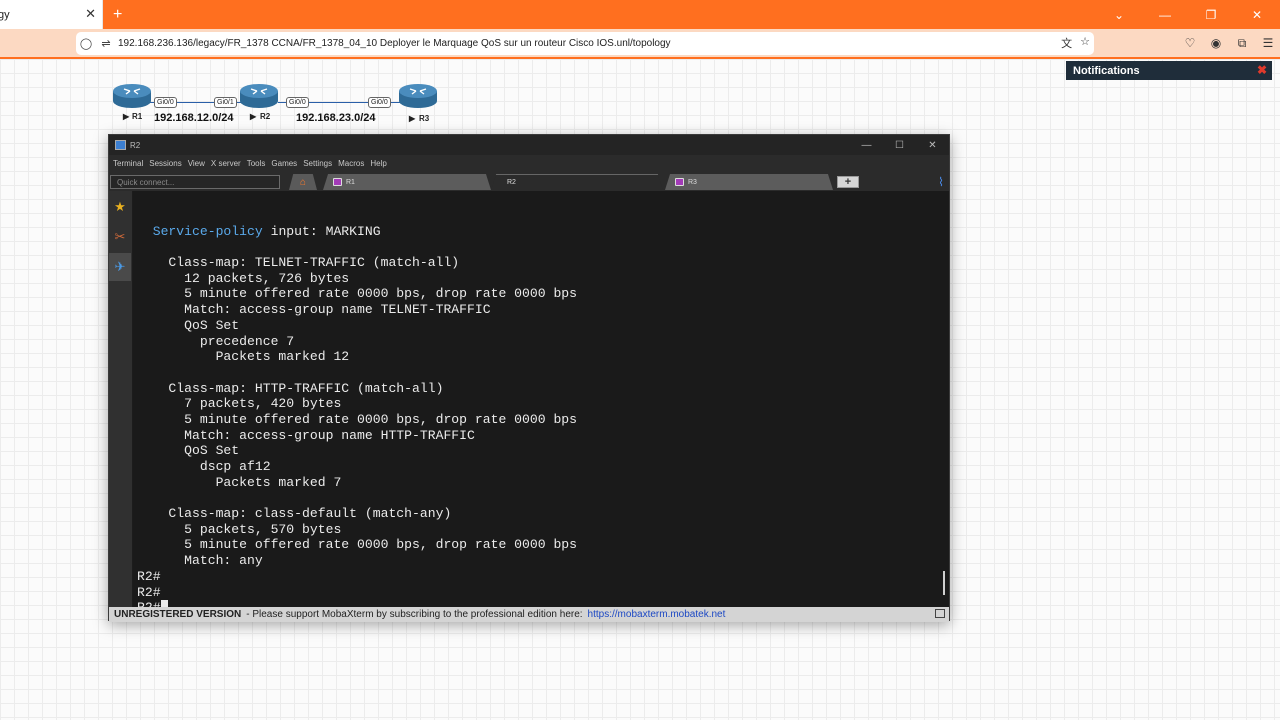 The image size is (1280, 720). What do you see at coordinates (940, 613) in the screenshot?
I see `resize-icon` at bounding box center [940, 613].